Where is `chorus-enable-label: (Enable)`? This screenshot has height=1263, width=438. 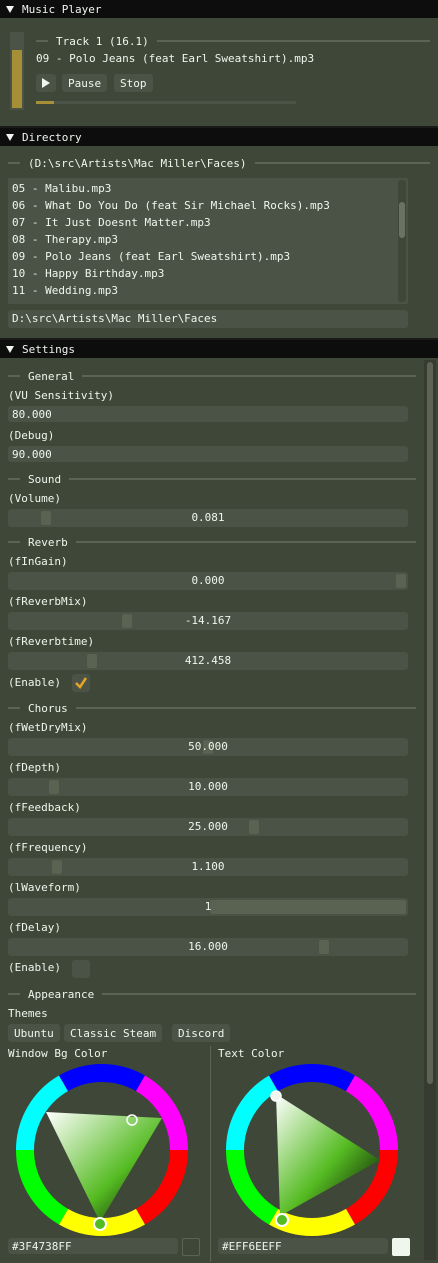 chorus-enable-label: (Enable) is located at coordinates (34, 967).